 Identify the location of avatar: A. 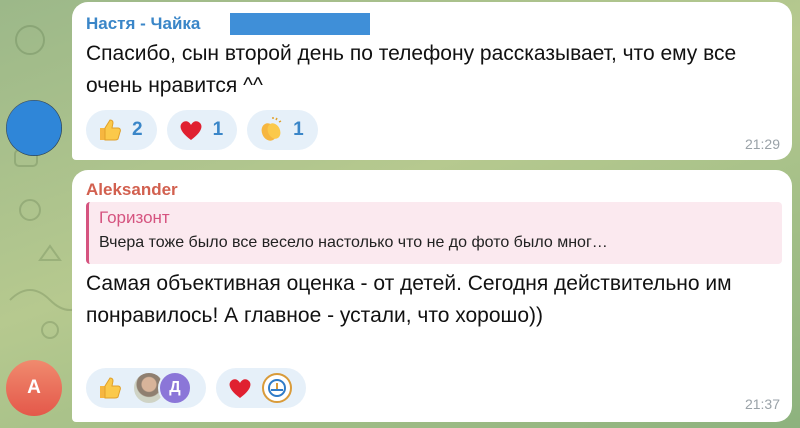
(34, 388).